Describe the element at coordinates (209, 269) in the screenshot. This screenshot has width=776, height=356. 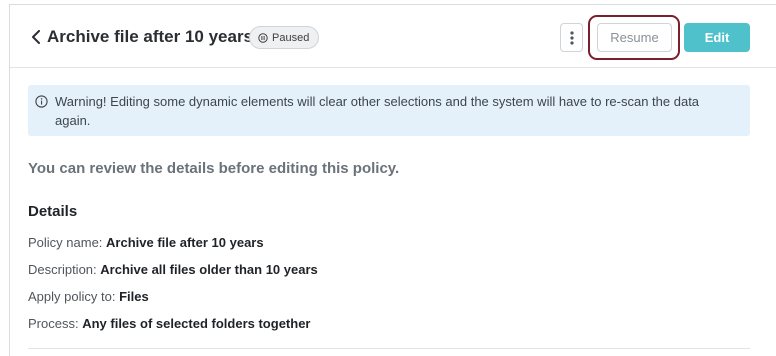
I see `detail-value: Archive all files older than 10 years` at that location.